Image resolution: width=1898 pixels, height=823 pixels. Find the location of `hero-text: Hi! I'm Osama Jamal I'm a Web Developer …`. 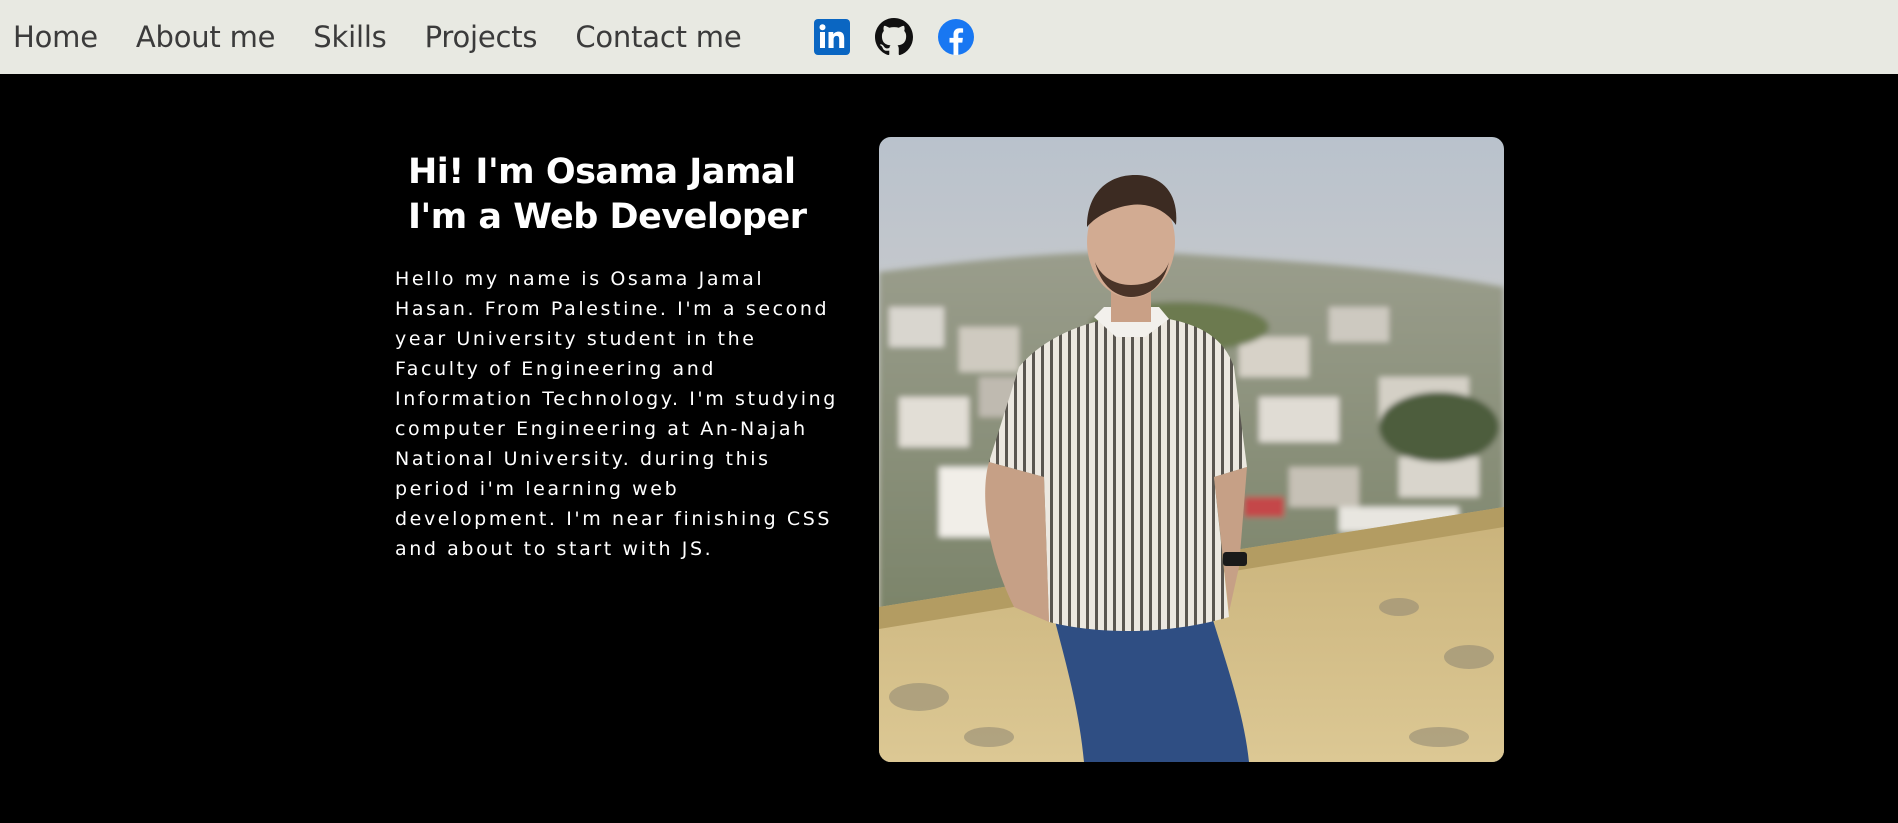

hero-text: Hi! I'm Osama Jamal I'm a Web Developer … is located at coordinates (625, 357).